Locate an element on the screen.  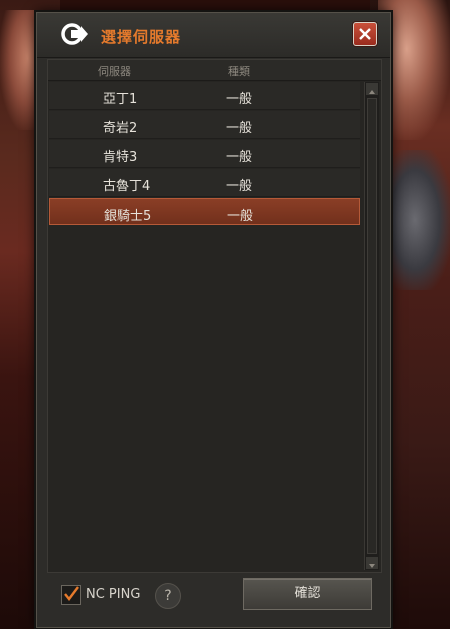
server-name: 亞丁1 is located at coordinates (120, 99).